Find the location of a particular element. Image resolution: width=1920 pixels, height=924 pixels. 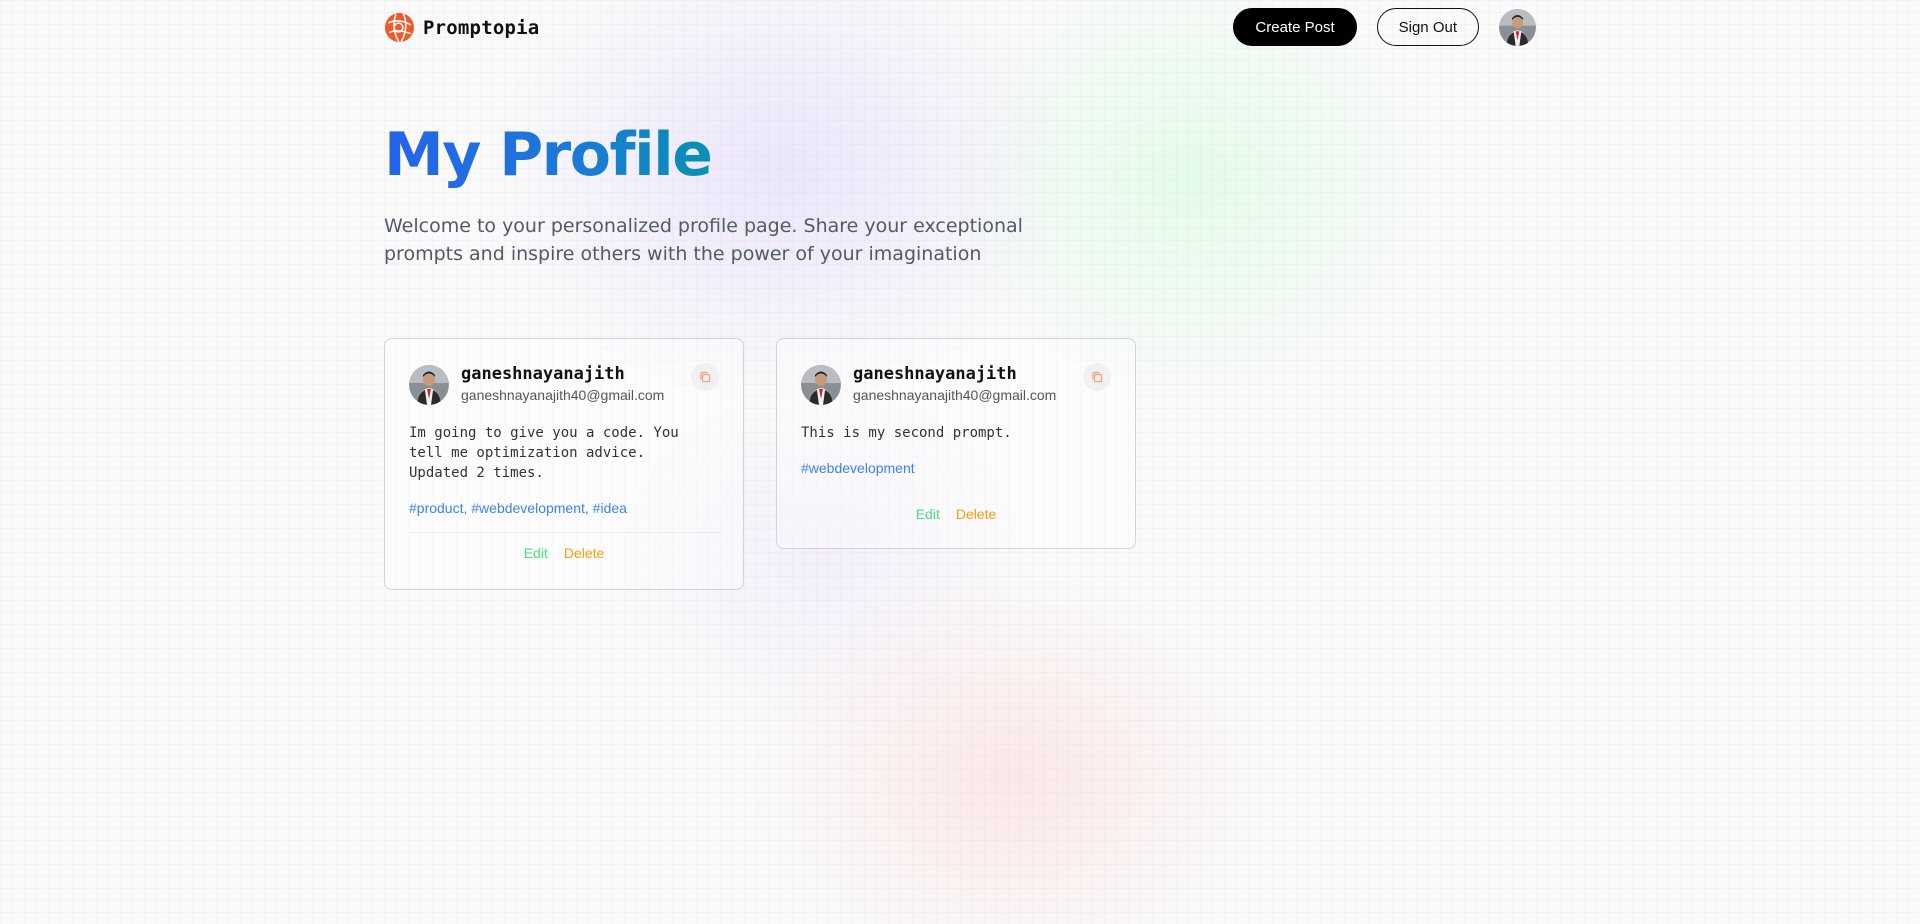

user-avatar is located at coordinates (1517, 27).